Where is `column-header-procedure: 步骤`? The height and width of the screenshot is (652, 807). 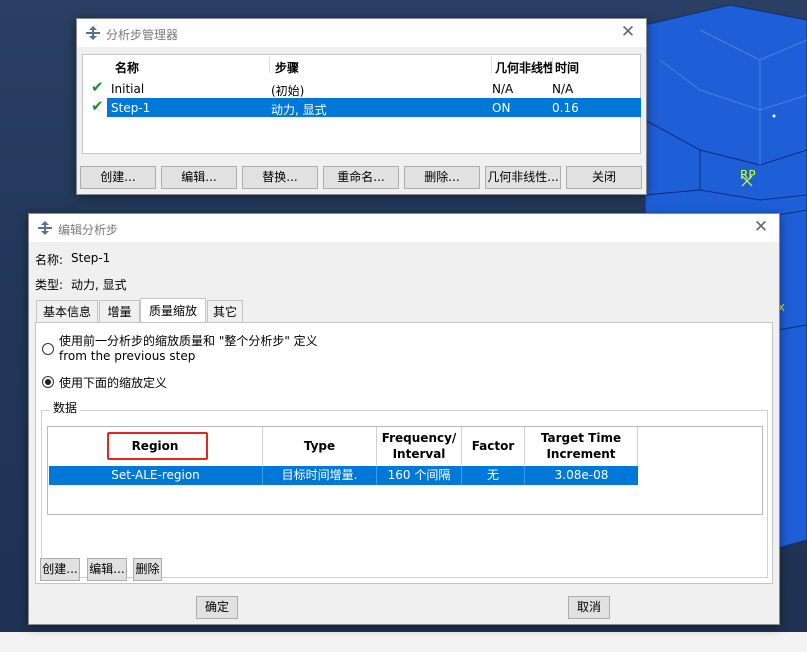
column-header-procedure: 步骤 is located at coordinates (287, 67).